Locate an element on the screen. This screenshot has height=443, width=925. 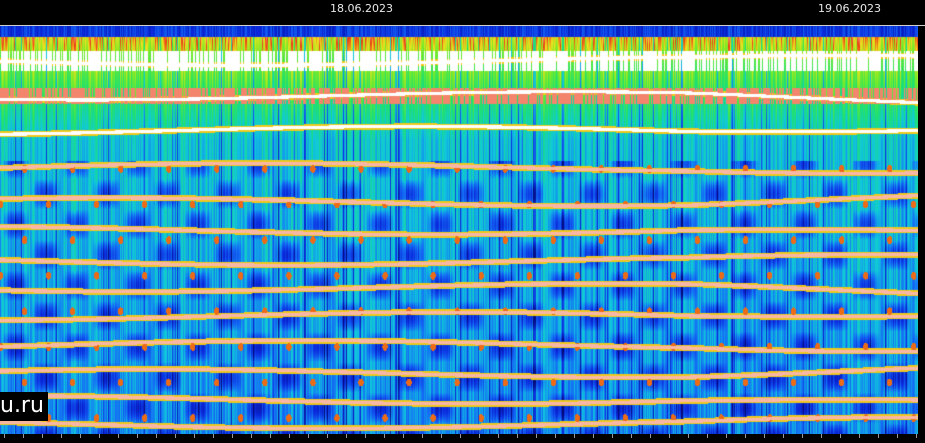
right-border is located at coordinates (921, 234).